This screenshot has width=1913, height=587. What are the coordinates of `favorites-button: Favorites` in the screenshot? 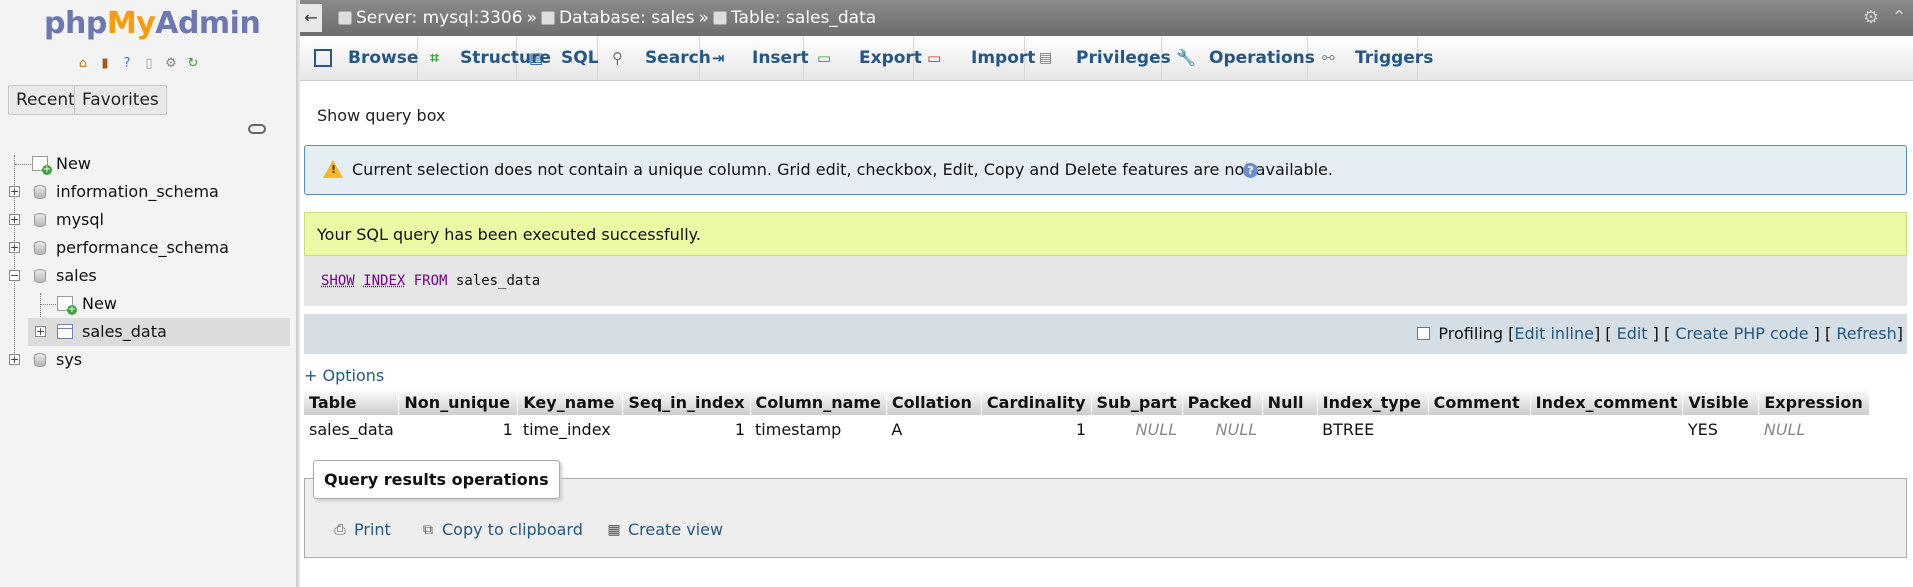 It's located at (120, 100).